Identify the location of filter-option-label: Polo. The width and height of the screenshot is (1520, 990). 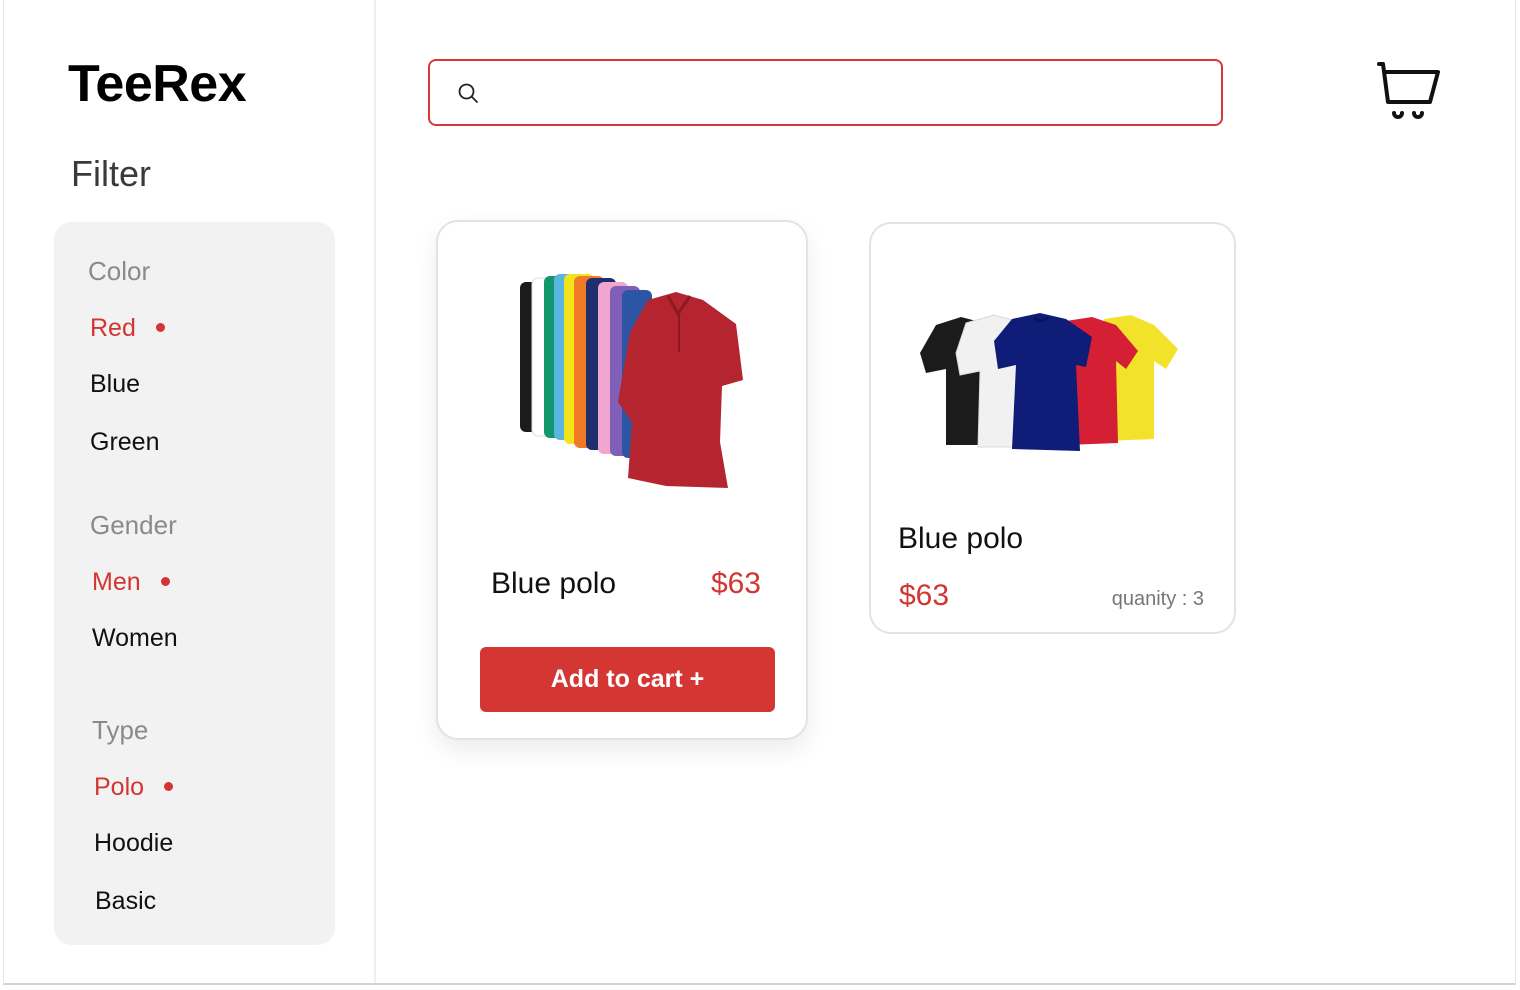
(119, 787).